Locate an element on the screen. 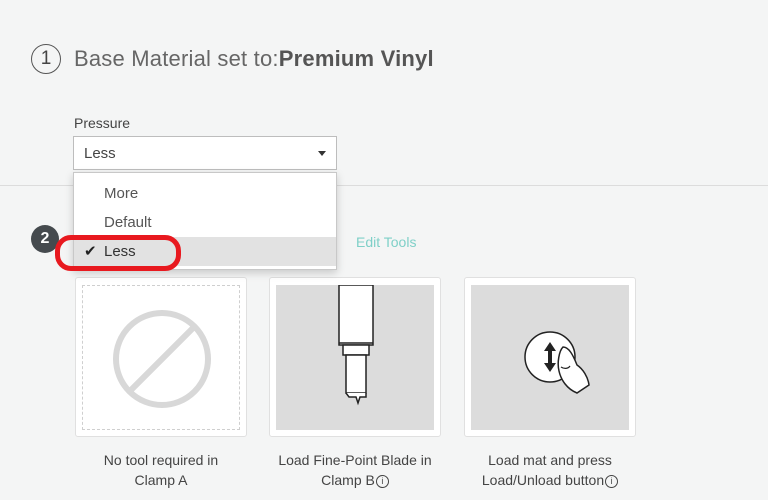 The width and height of the screenshot is (768, 500). caption-line-2-row: Clamp Bi is located at coordinates (355, 480).